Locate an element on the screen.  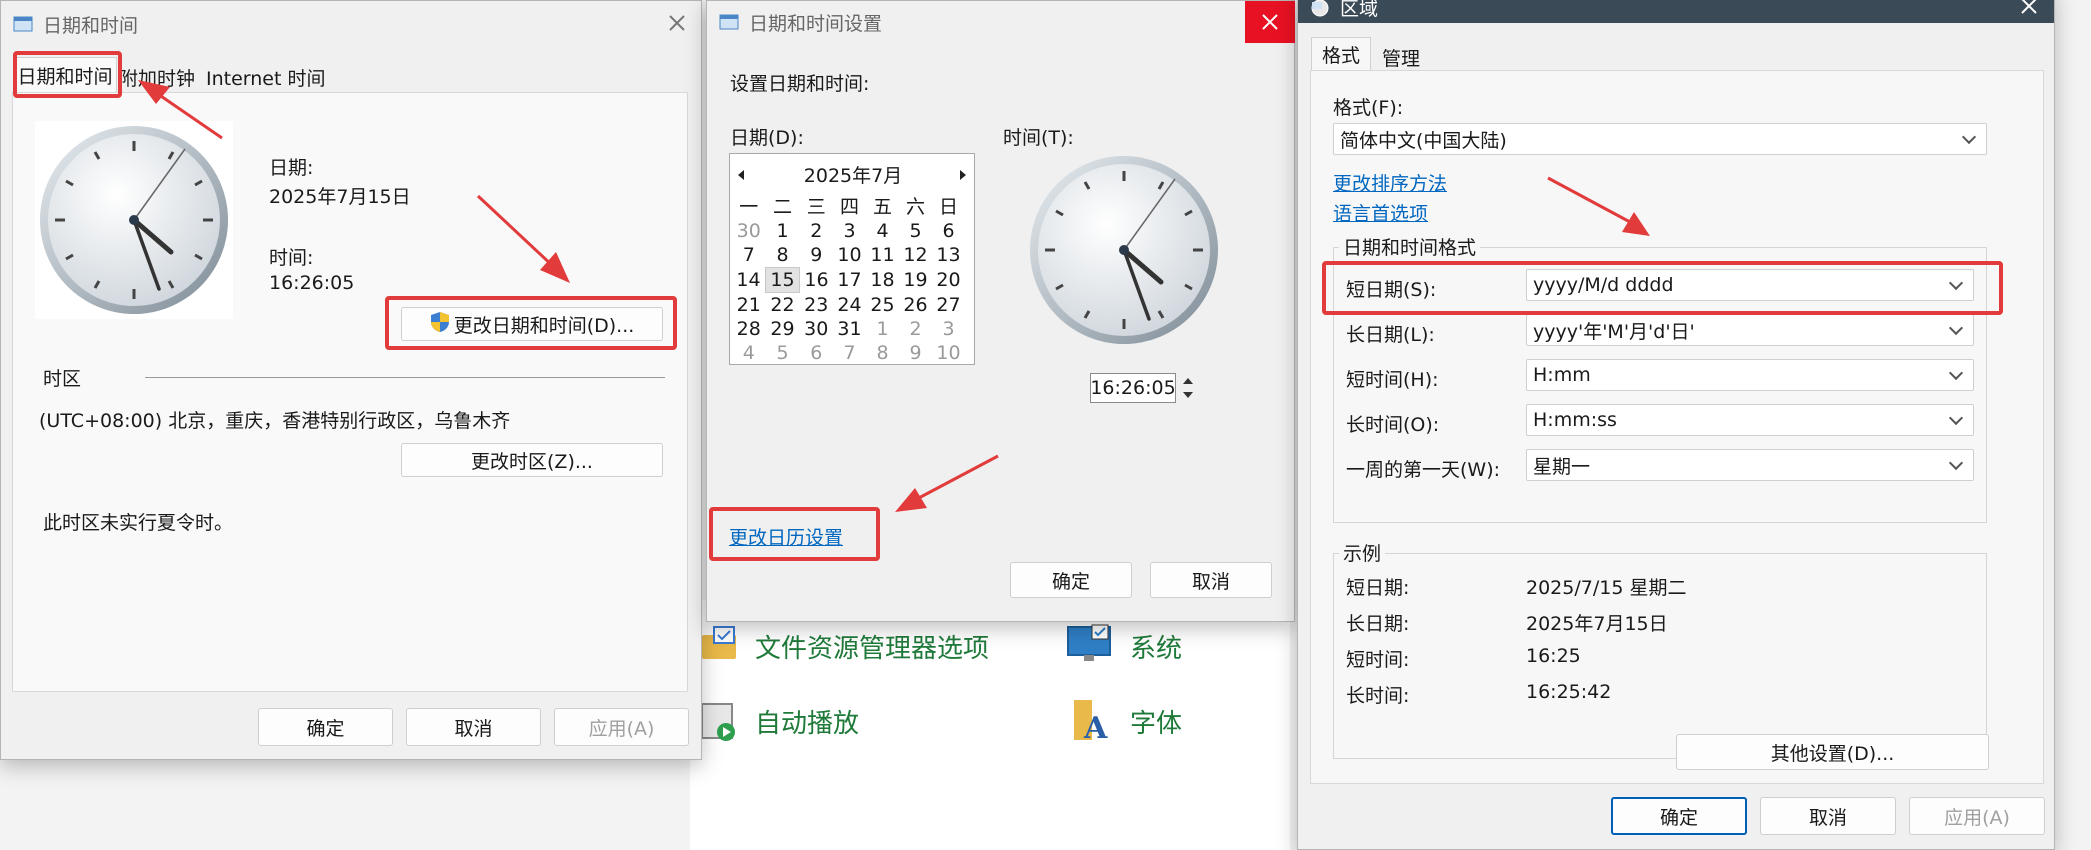
calendar-day: 11 is located at coordinates (882, 255).